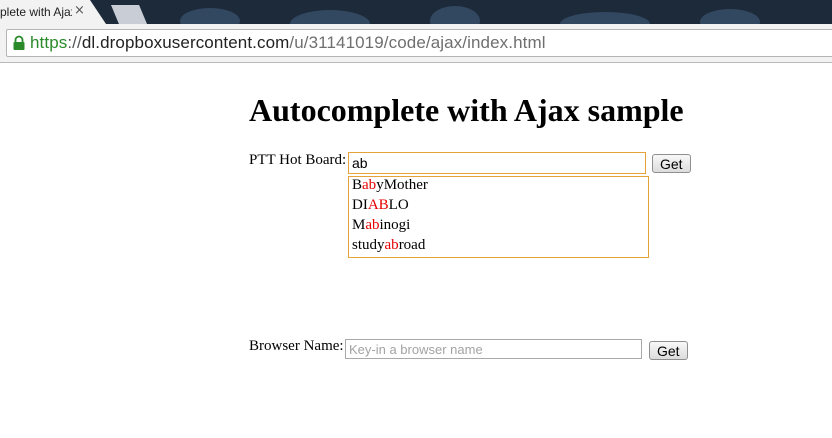  Describe the element at coordinates (360, 205) in the screenshot. I see `suggestion-text: DI` at that location.